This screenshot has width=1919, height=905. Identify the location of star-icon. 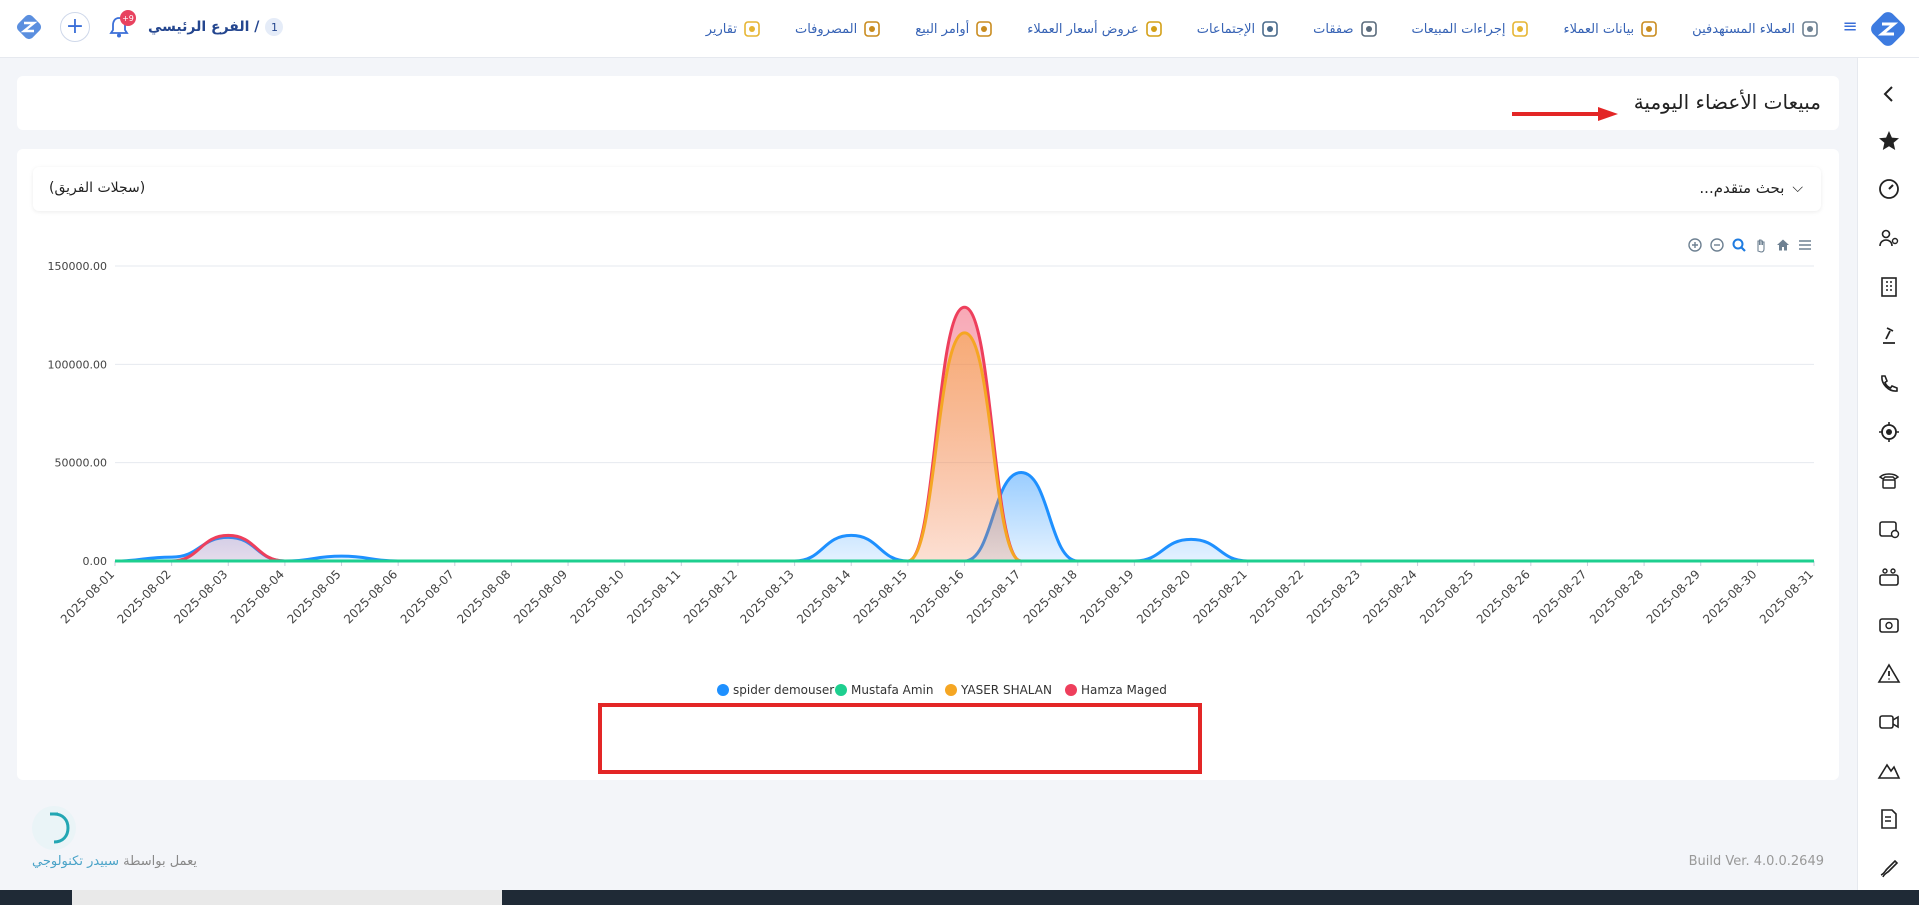
(1889, 141).